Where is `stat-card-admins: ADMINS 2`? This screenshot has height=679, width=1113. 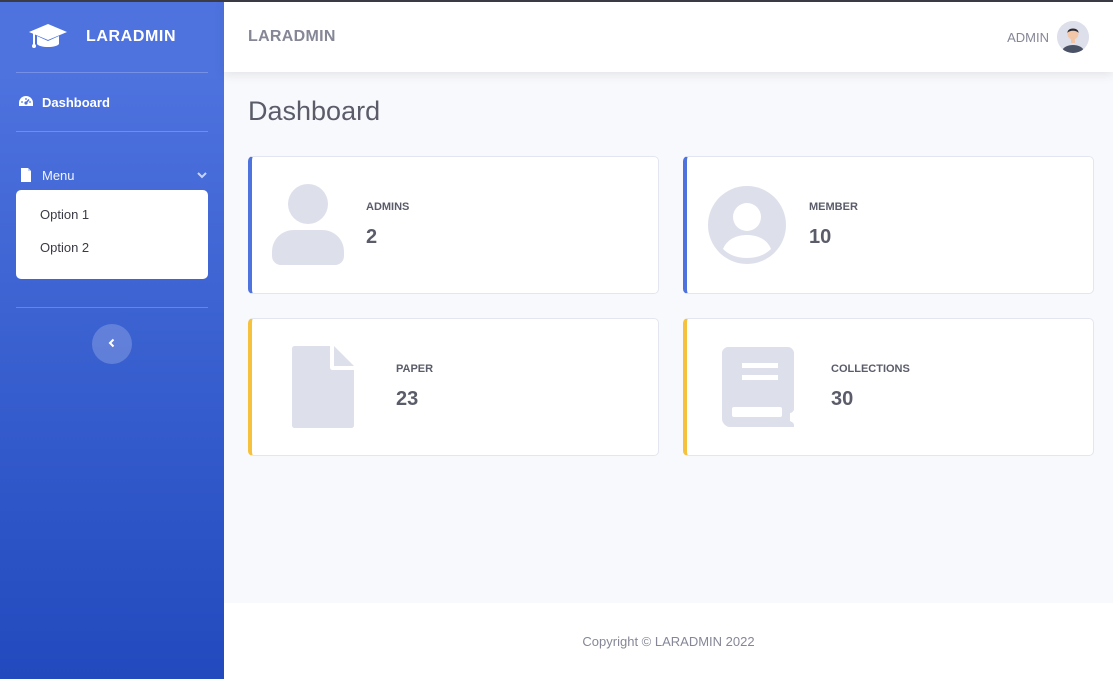 stat-card-admins: ADMINS 2 is located at coordinates (453, 225).